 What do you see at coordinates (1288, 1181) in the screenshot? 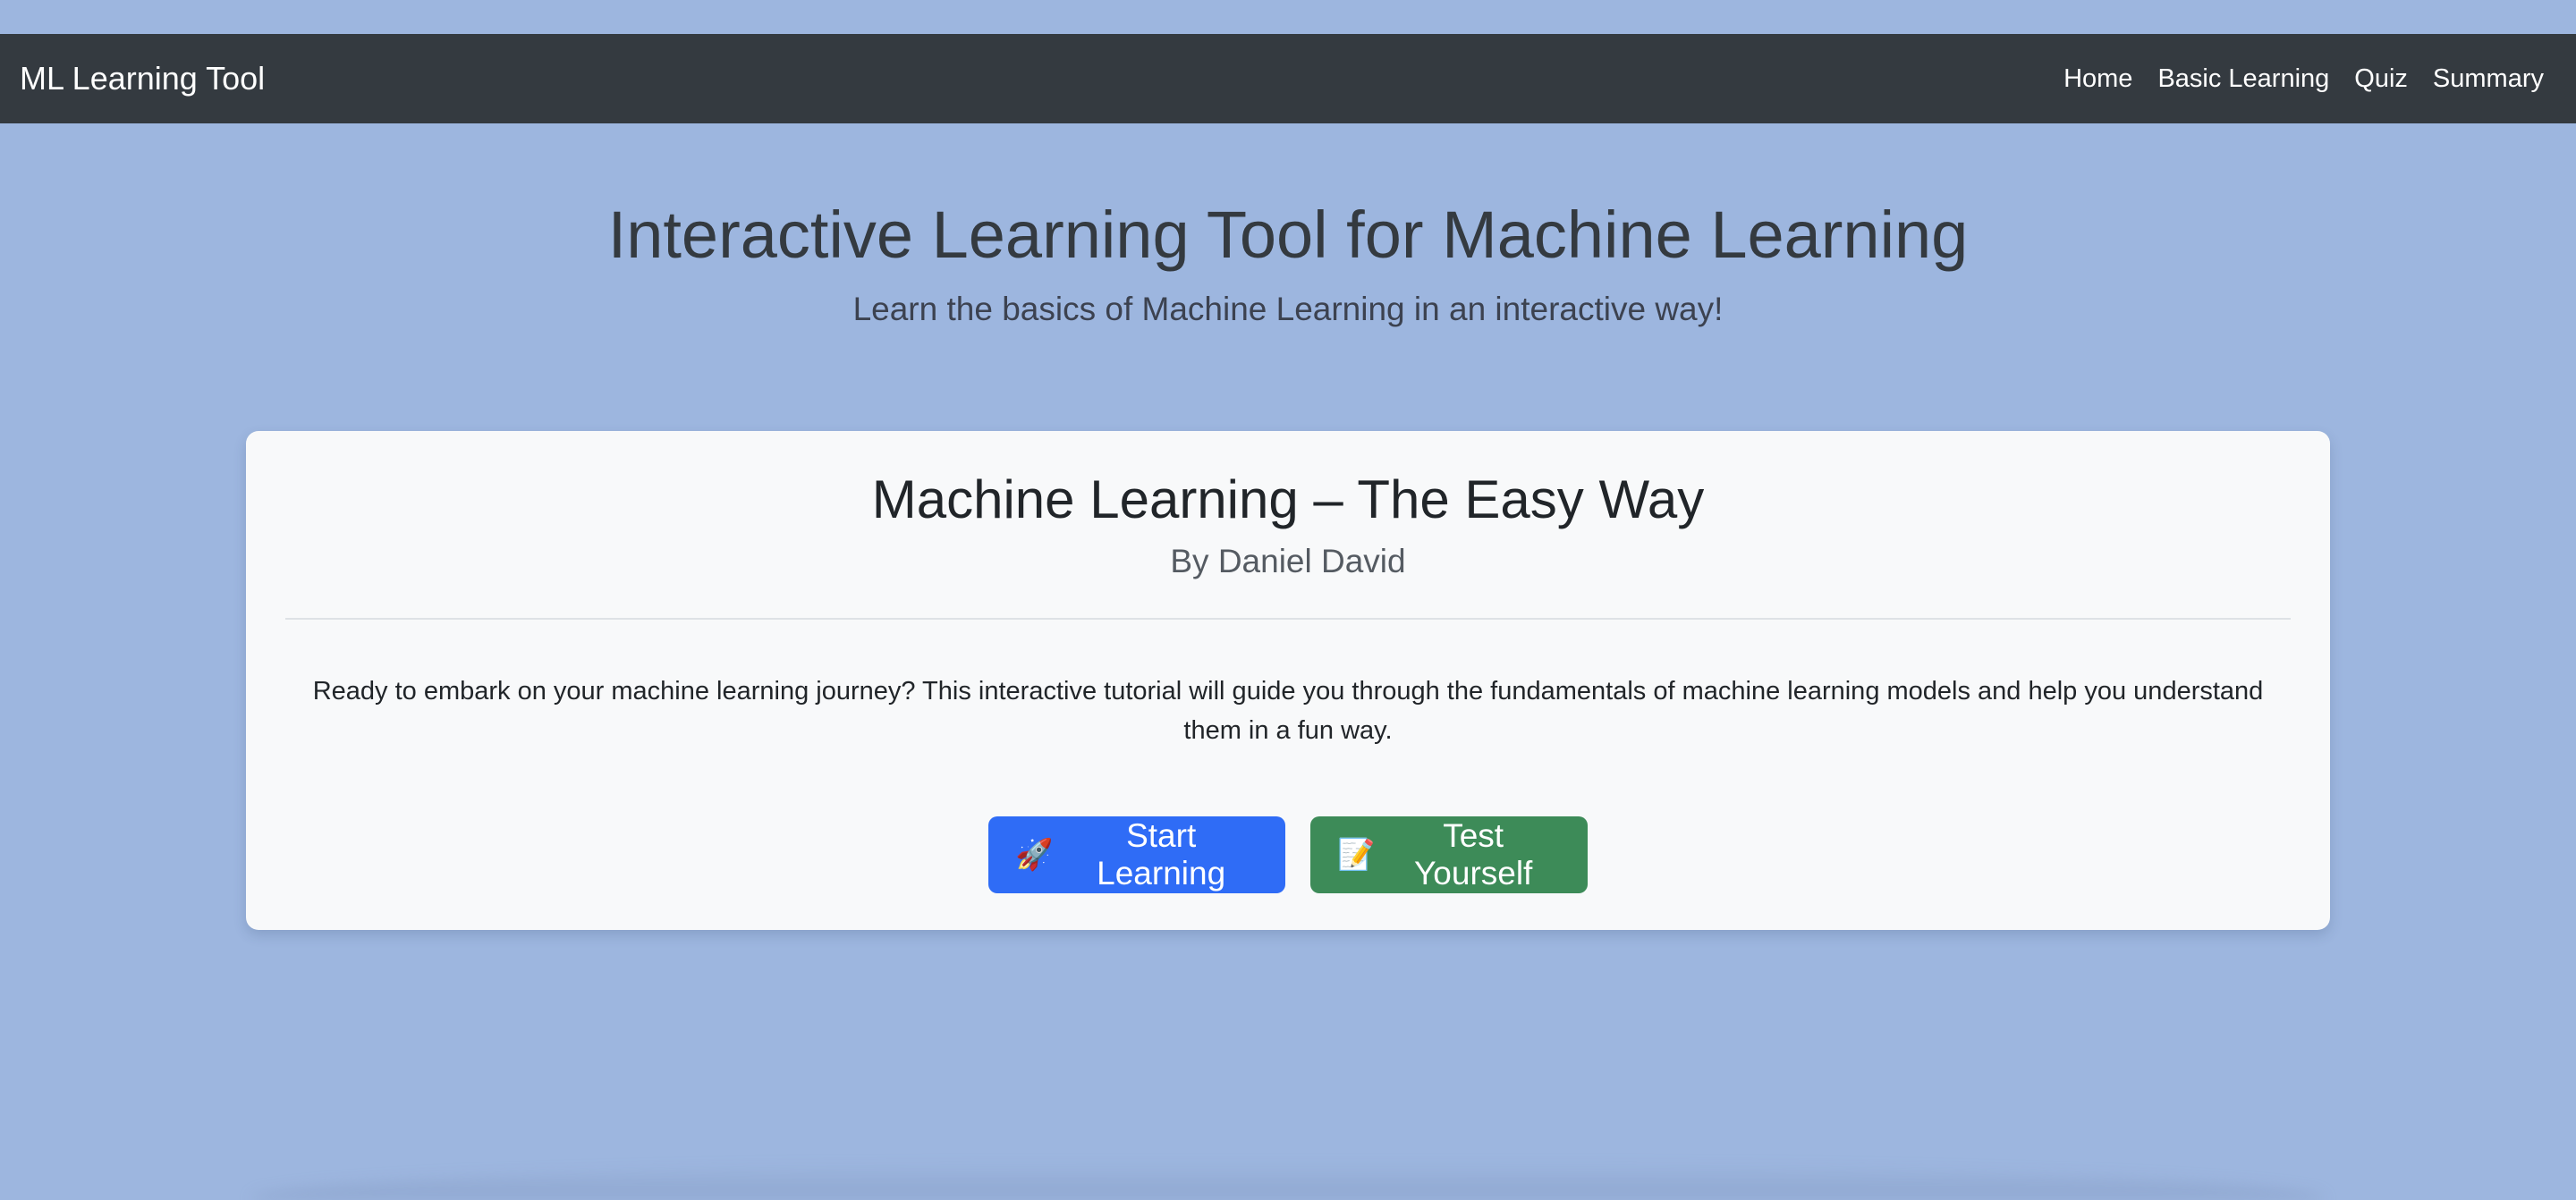
I see `bottom-shadow` at bounding box center [1288, 1181].